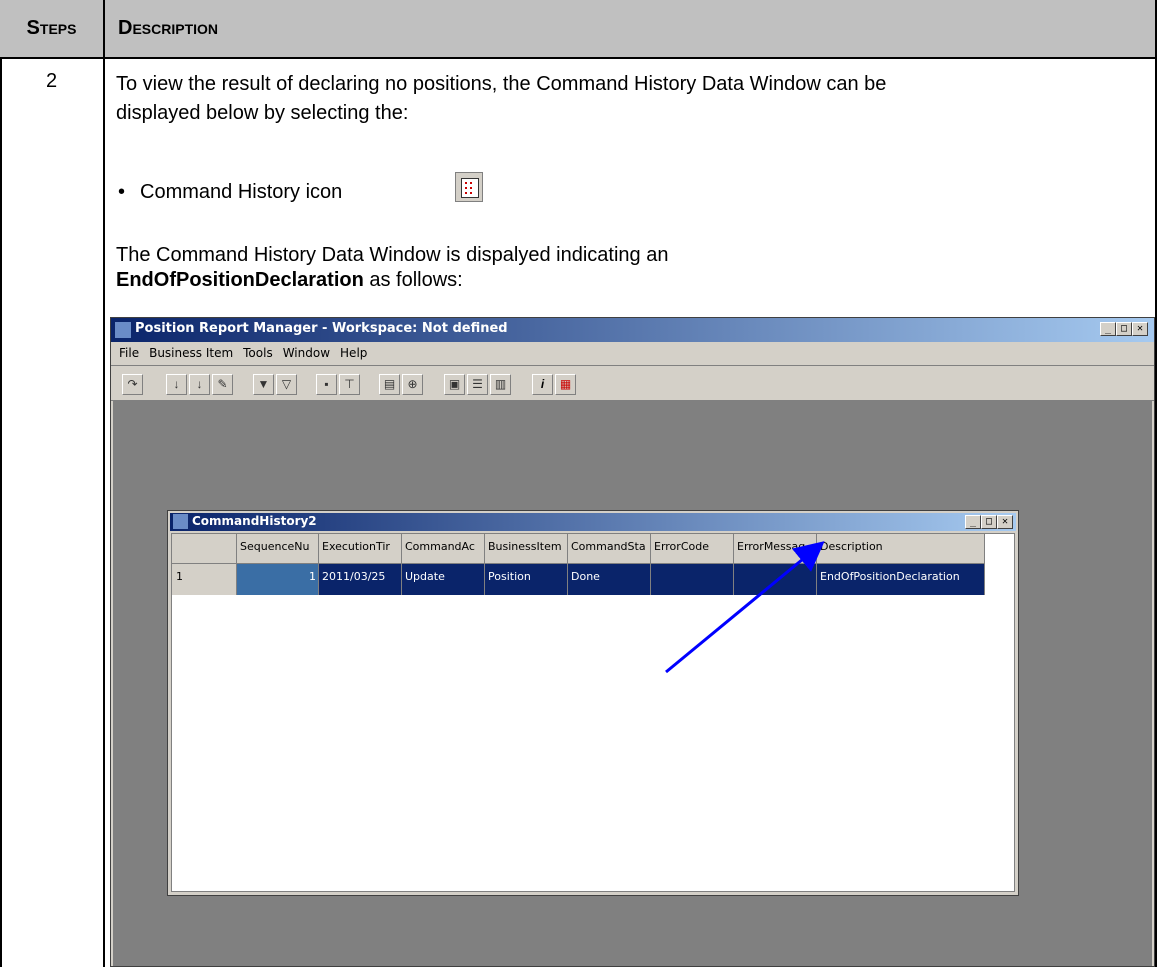 This screenshot has height=967, width=1160. I want to click on pivot-icon: ⊤, so click(349, 384).